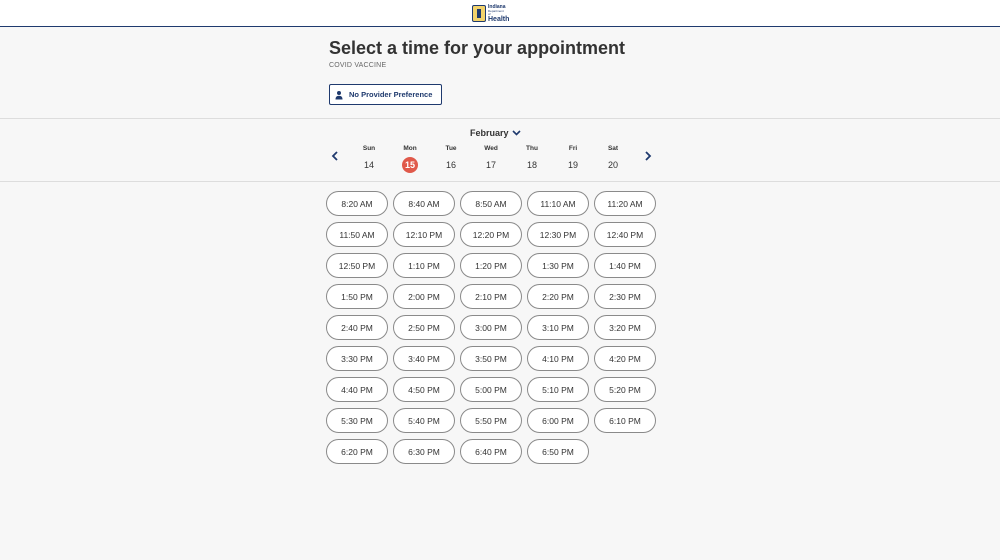 This screenshot has height=560, width=1000. I want to click on time-slot-button: 5:50 PM, so click(491, 420).